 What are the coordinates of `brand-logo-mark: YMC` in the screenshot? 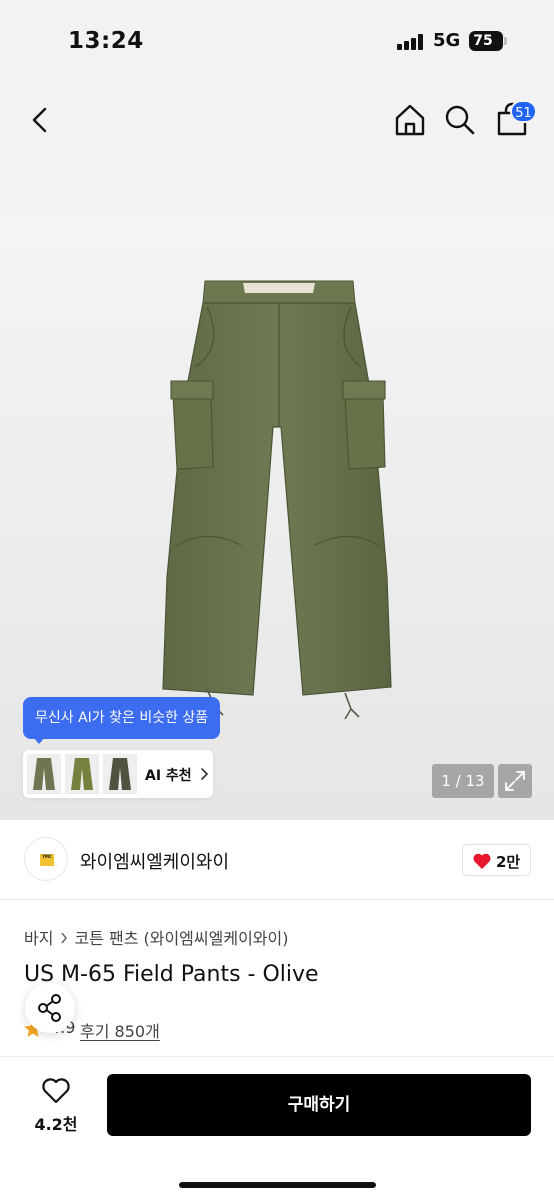 It's located at (47, 860).